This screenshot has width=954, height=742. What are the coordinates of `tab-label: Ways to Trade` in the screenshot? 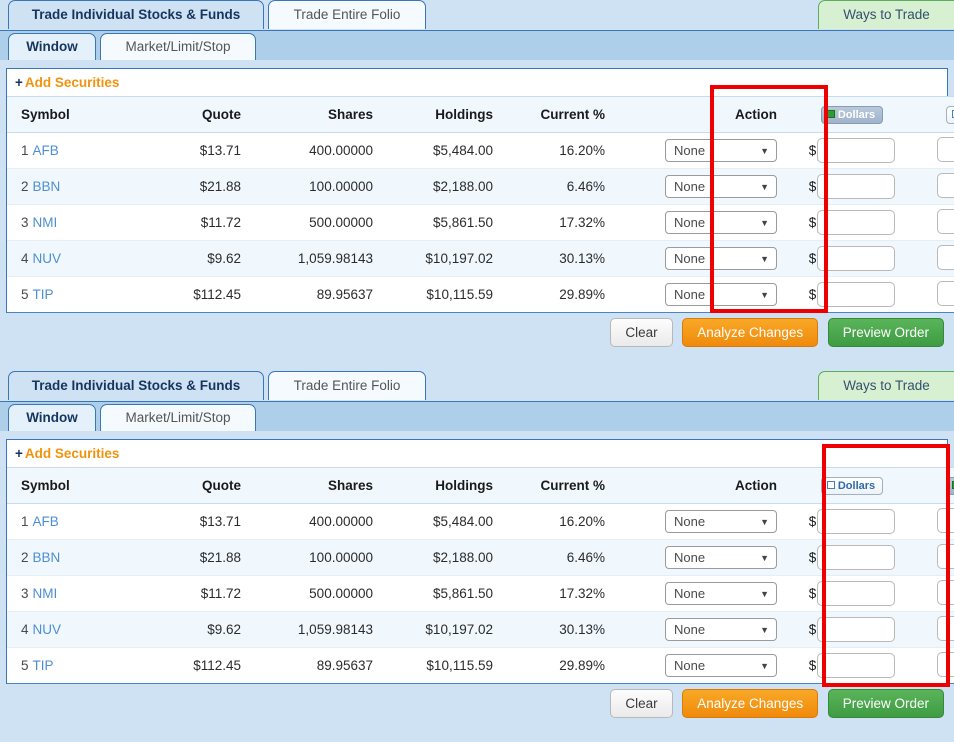 It's located at (886, 14).